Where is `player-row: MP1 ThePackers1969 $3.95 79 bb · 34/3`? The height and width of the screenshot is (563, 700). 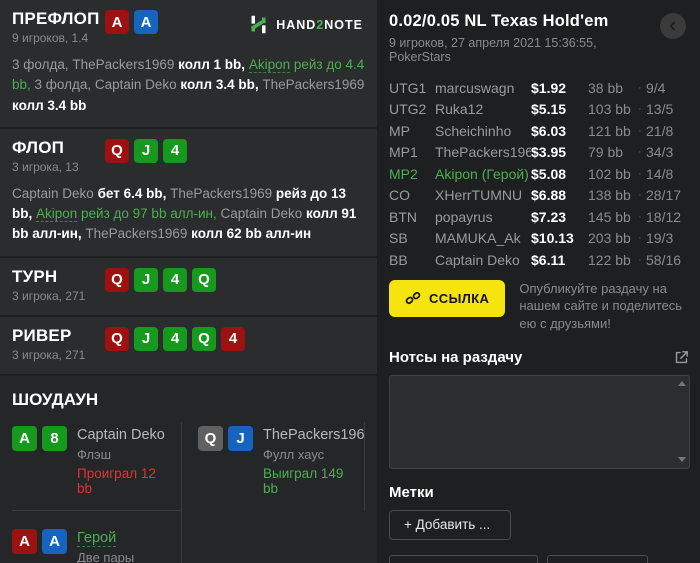 player-row: MP1 ThePackers1969 $3.95 79 bb · 34/3 is located at coordinates (540, 153).